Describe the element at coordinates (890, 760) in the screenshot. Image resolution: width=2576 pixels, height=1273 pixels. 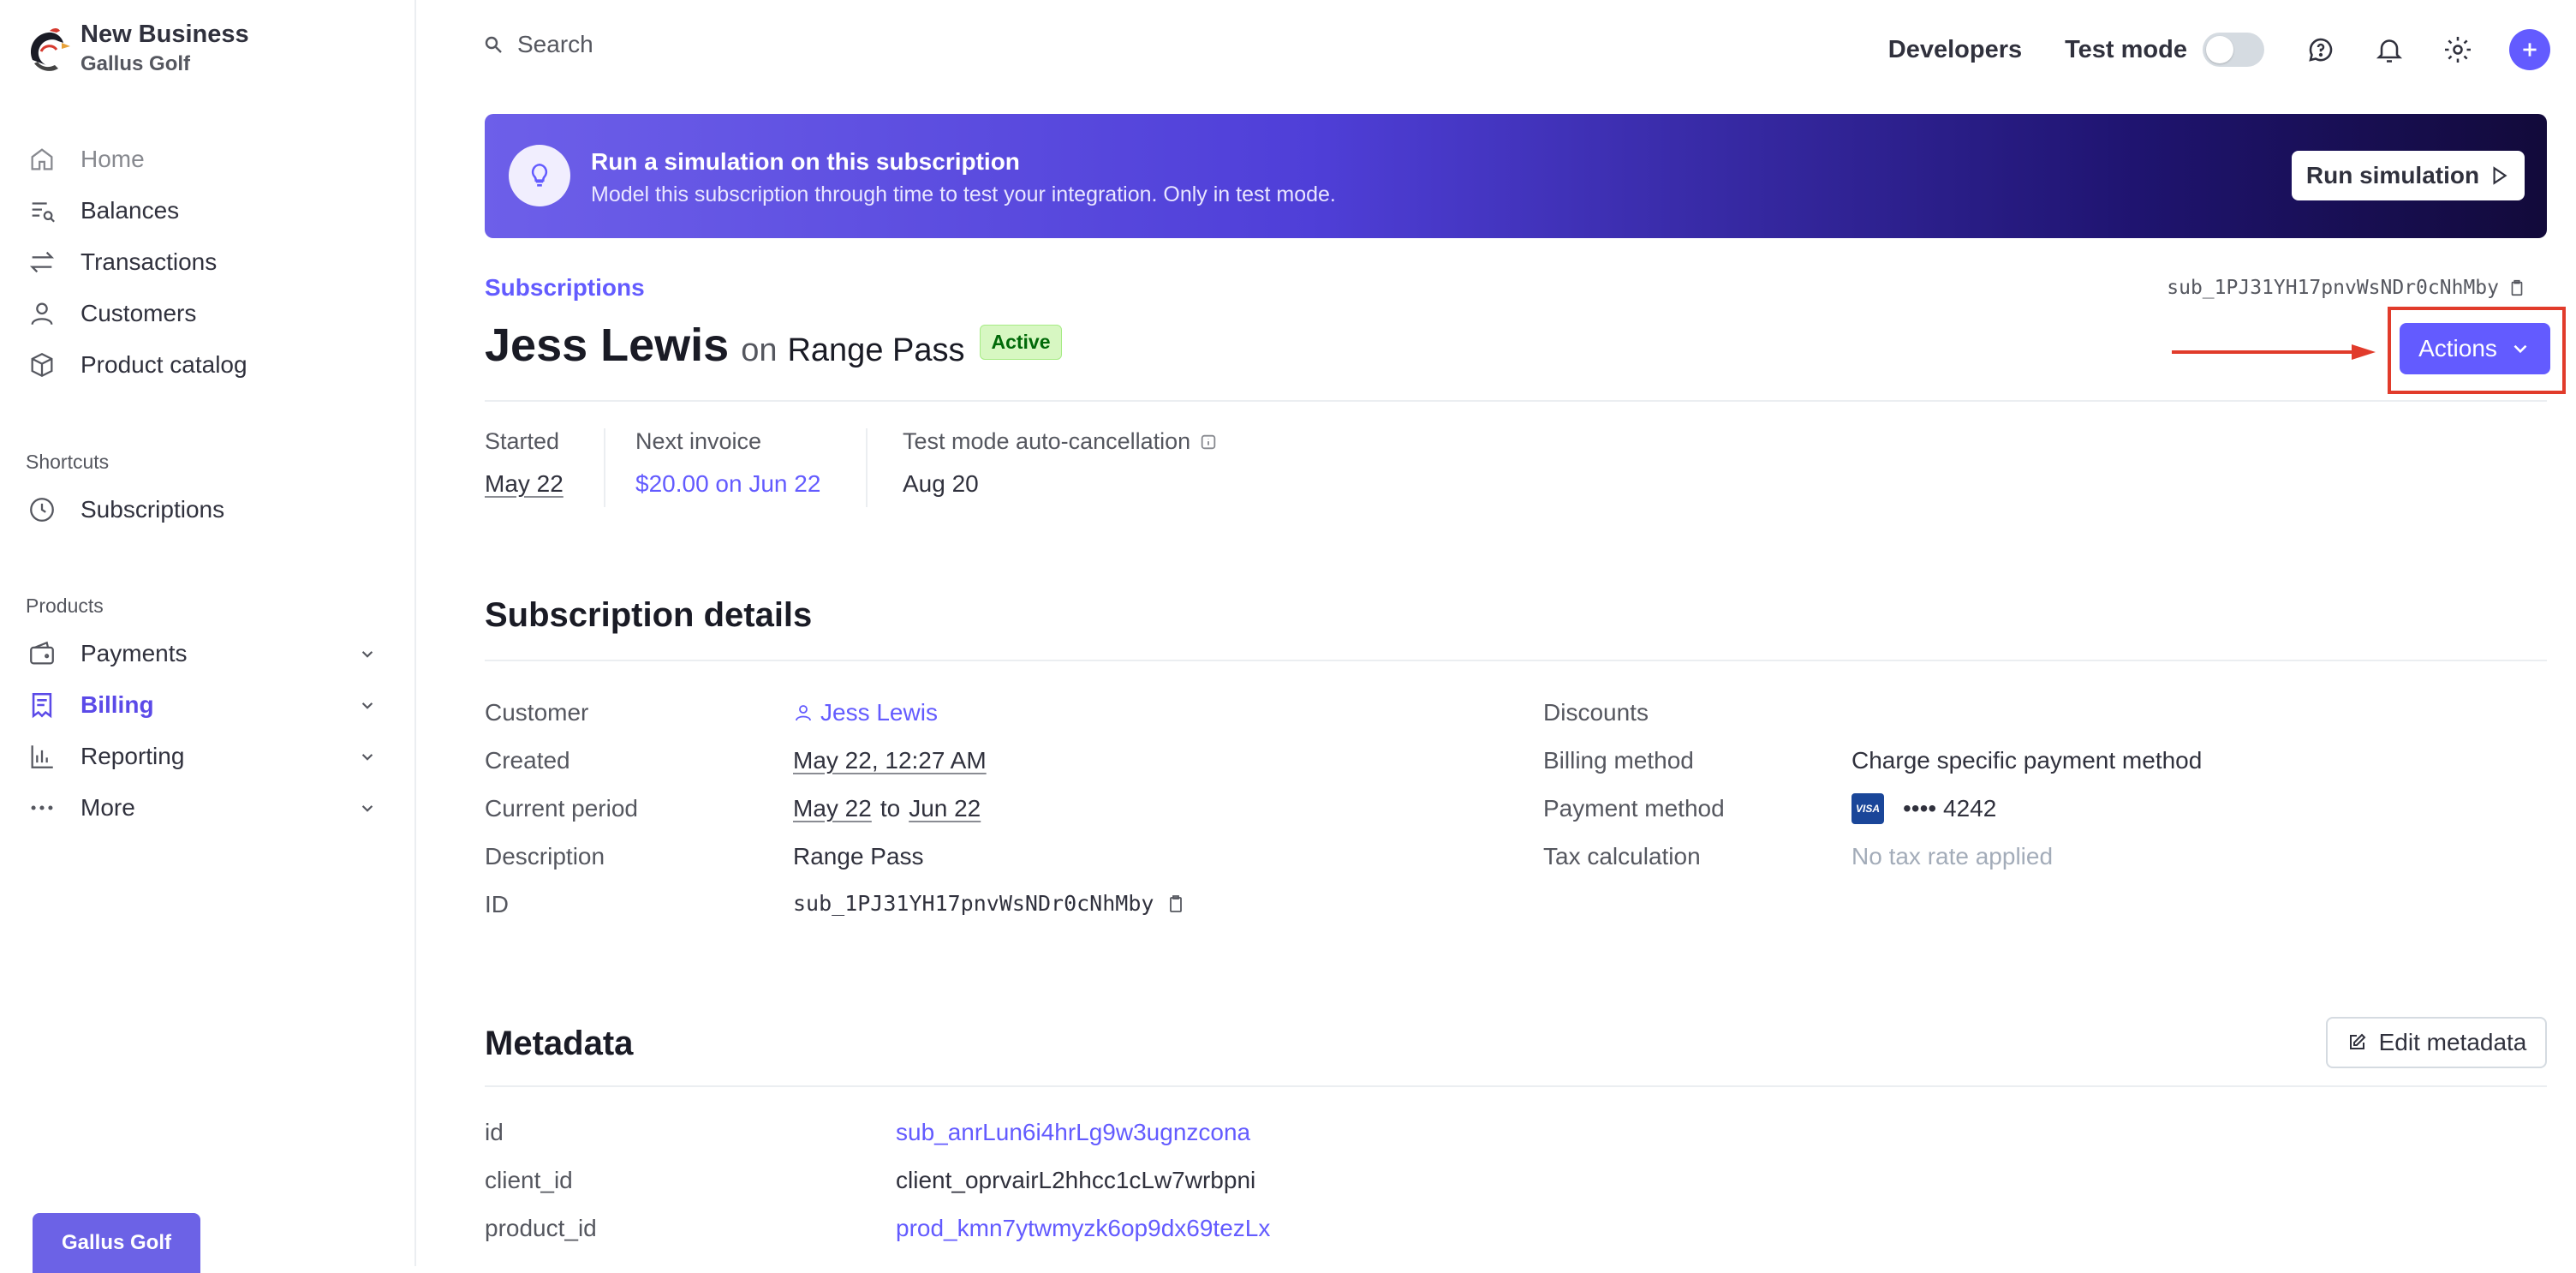
I see `created-value: May 22, 12:27 AM` at that location.